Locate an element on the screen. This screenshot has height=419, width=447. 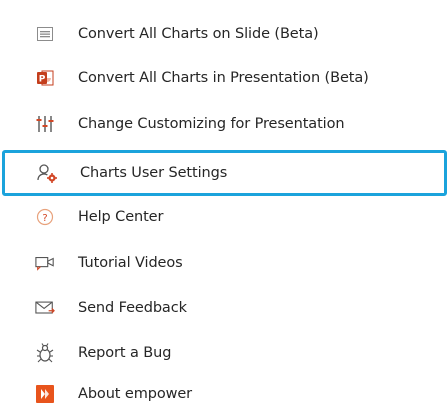
menu-item-label: Change Customizing for Presentation is located at coordinates (211, 124).